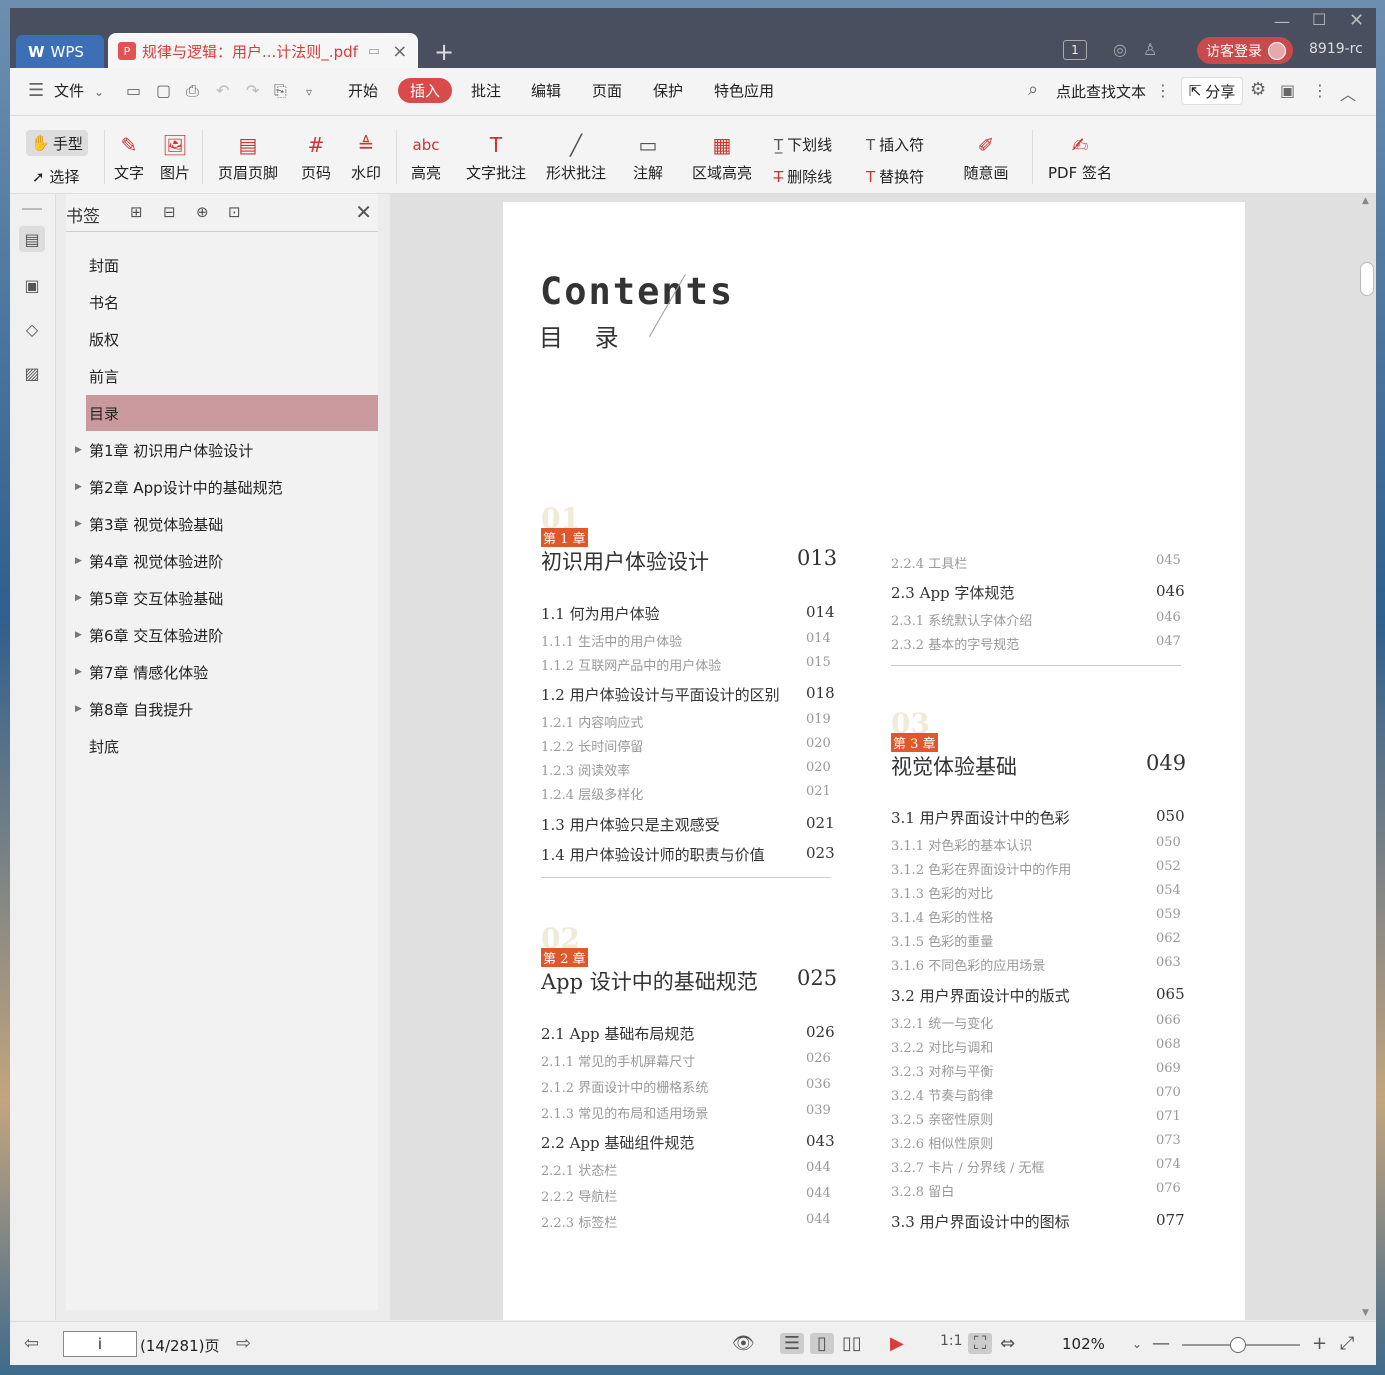 The height and width of the screenshot is (1375, 1385). Describe the element at coordinates (136, 212) in the screenshot. I see `expand-all-icon: ⊞` at that location.